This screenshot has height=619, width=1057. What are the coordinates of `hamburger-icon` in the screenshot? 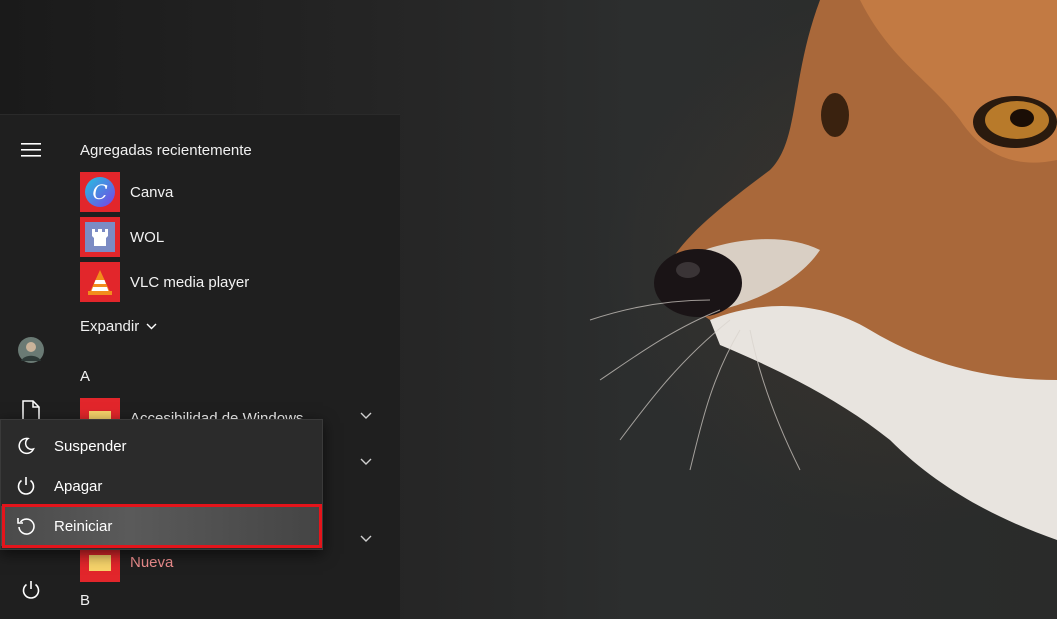 It's located at (31, 150).